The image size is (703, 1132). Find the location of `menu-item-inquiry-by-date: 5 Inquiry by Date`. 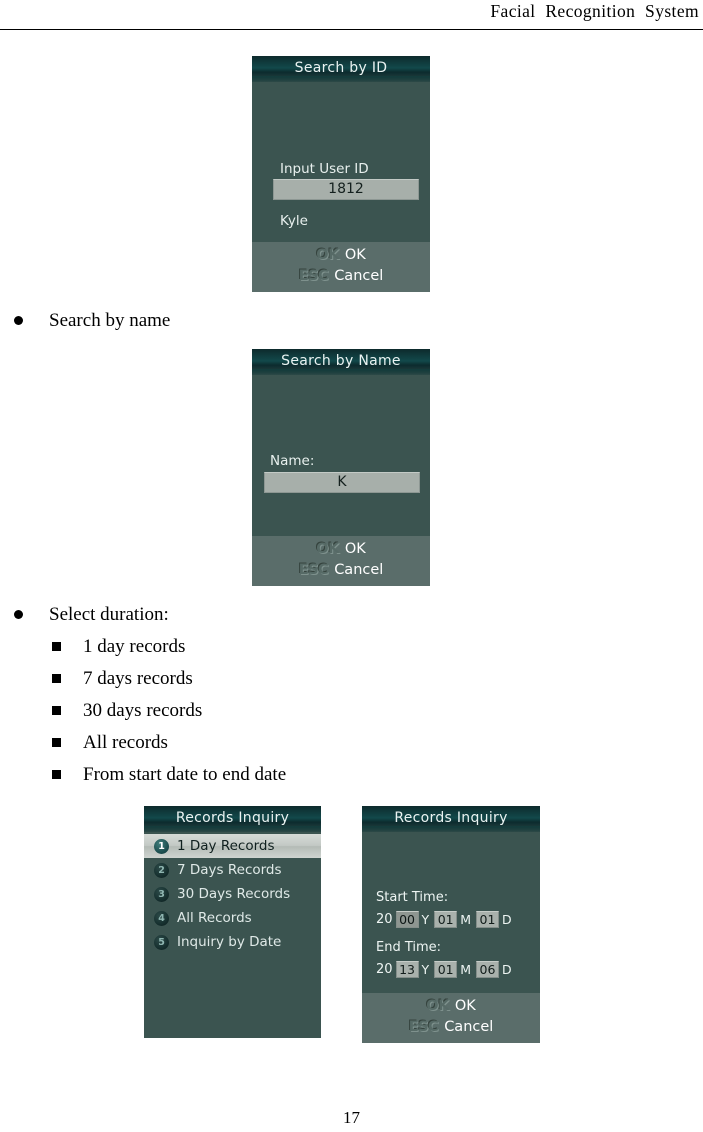

menu-item-inquiry-by-date: 5 Inquiry by Date is located at coordinates (232, 942).